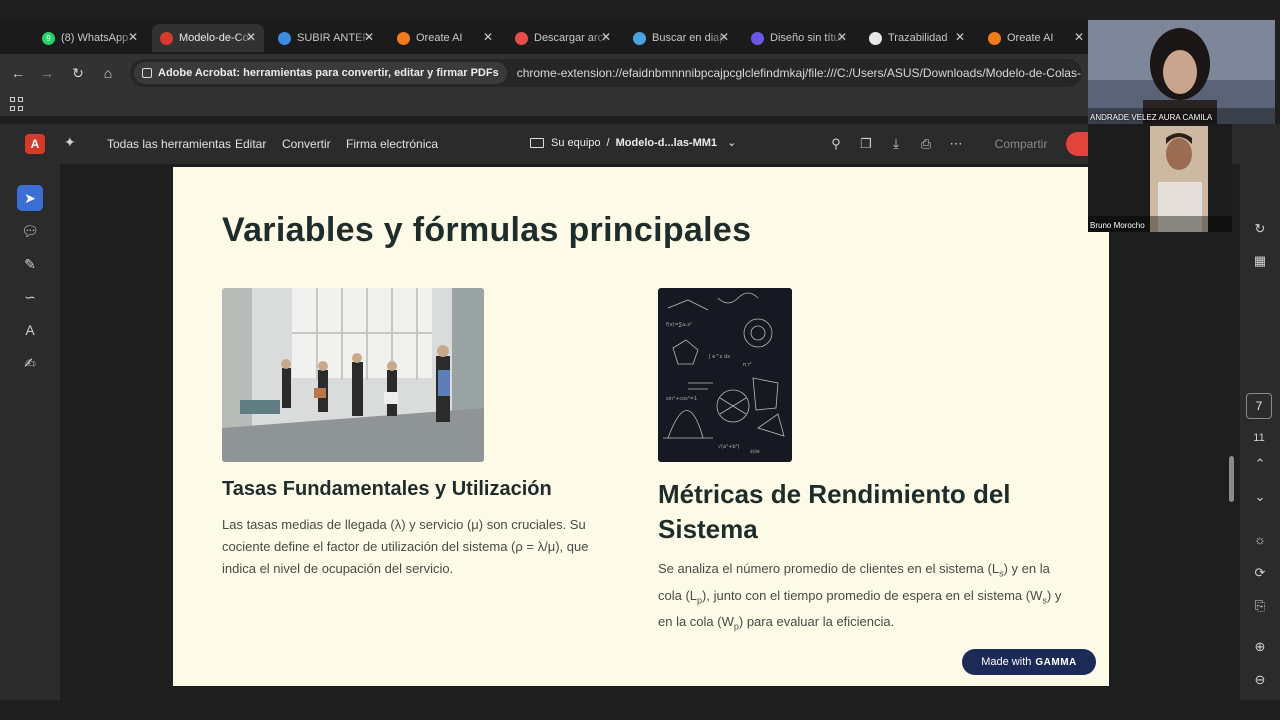  Describe the element at coordinates (896, 144) in the screenshot. I see `download-icon: ⤓` at that location.